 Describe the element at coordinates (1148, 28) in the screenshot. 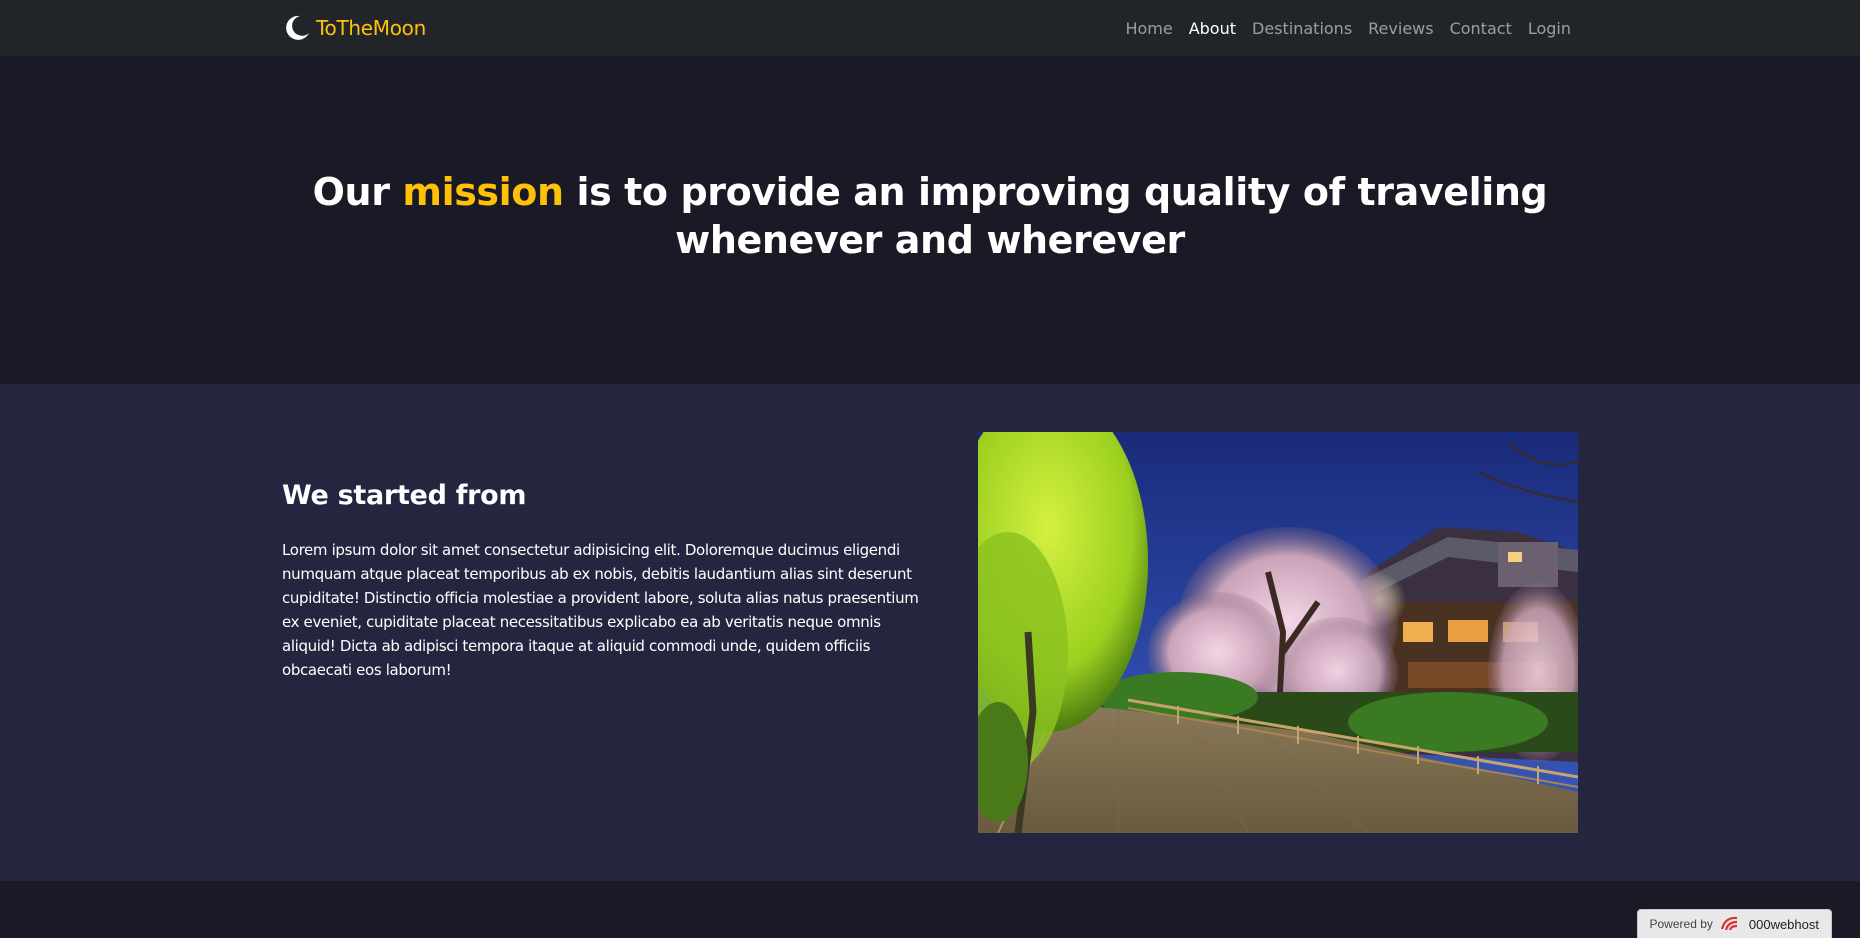

I see `nav-home: Home` at that location.